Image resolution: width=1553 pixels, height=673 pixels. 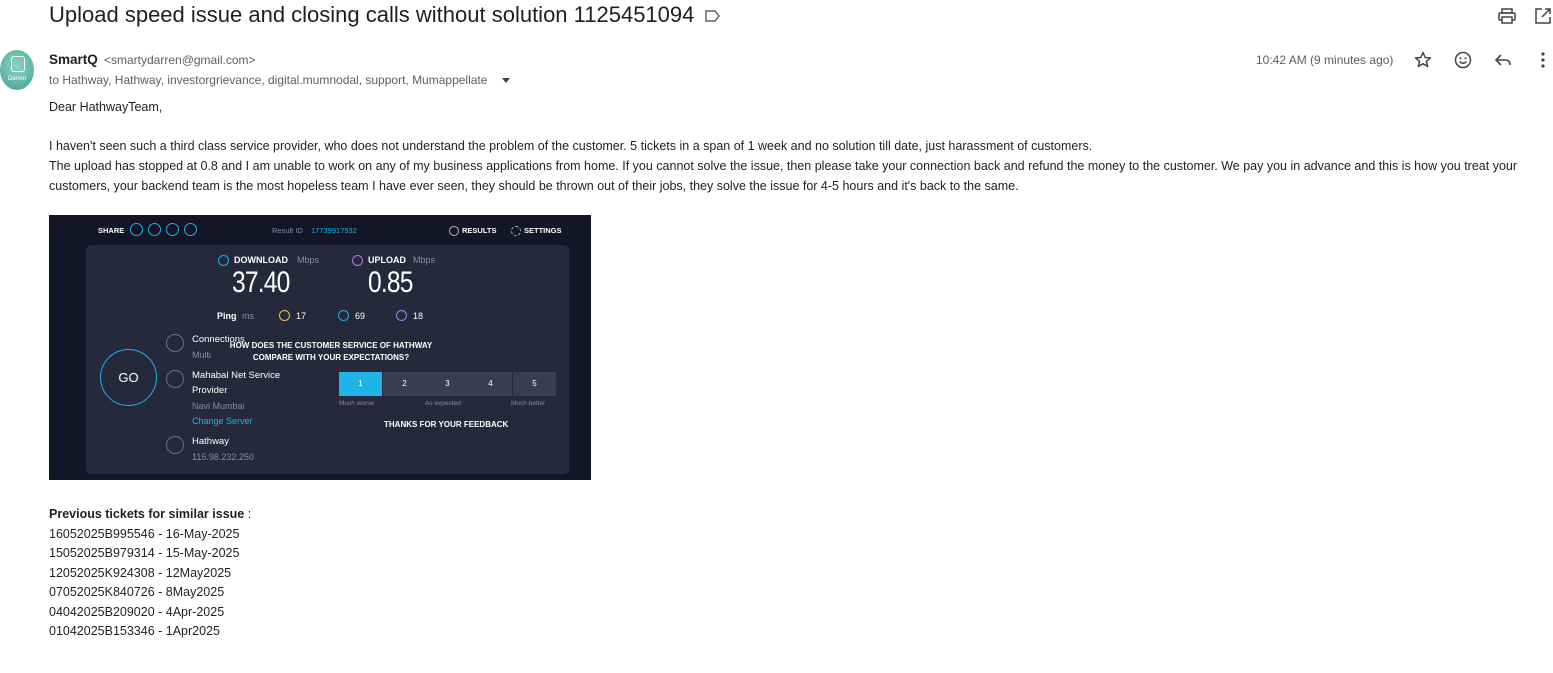 I want to click on ticket-item: 12052025K924308 - 12May2025, so click(x=140, y=573).